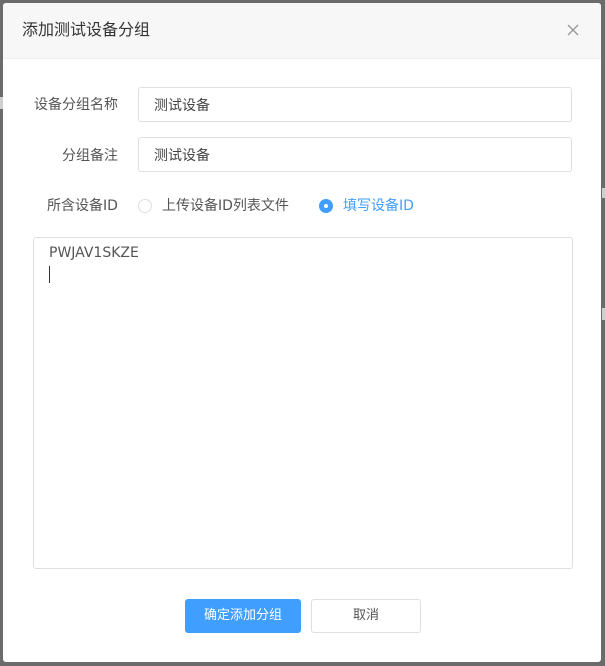  Describe the element at coordinates (355, 104) in the screenshot. I see `group-name-input` at that location.